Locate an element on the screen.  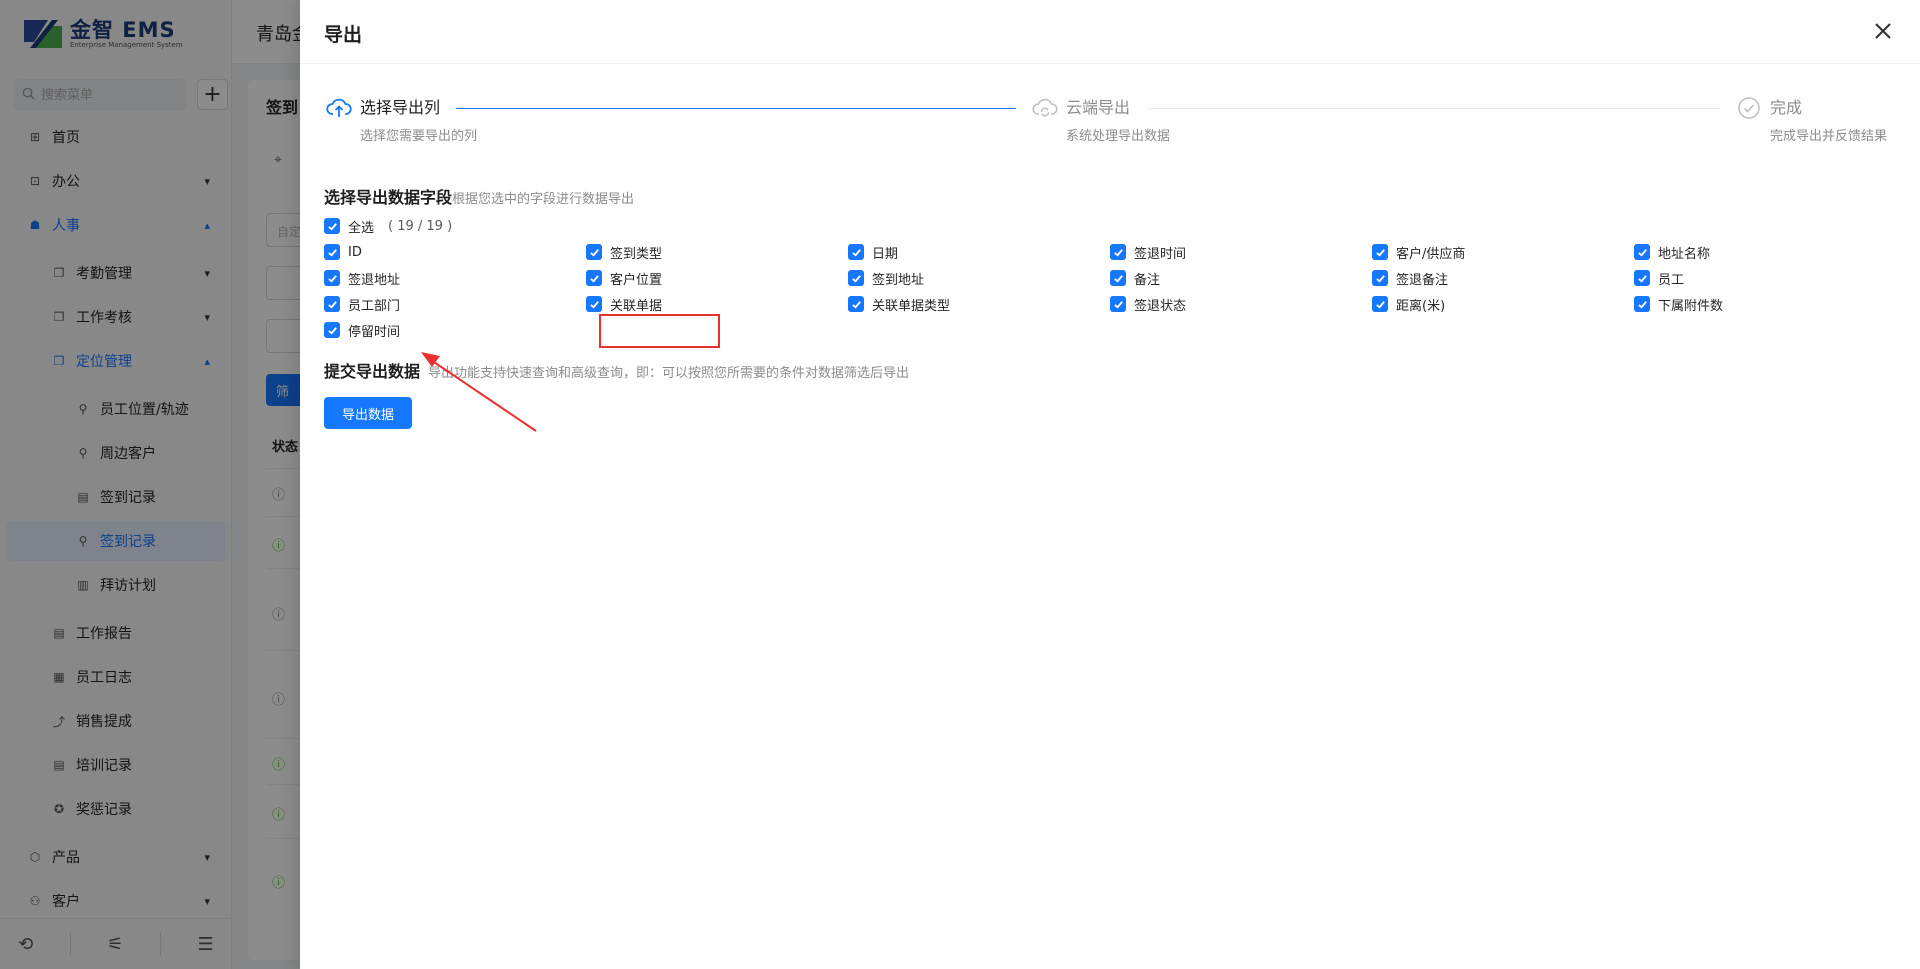
field-checkbox: 客户/供应商 is located at coordinates (1418, 252).